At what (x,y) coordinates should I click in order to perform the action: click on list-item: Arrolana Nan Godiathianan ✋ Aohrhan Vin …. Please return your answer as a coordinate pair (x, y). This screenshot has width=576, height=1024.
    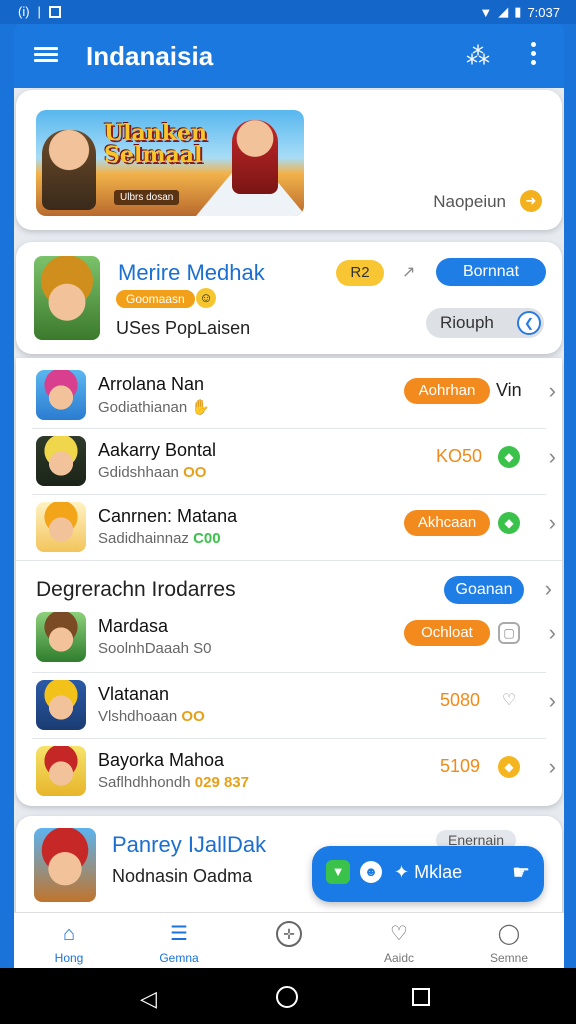
    Looking at the image, I should click on (290, 396).